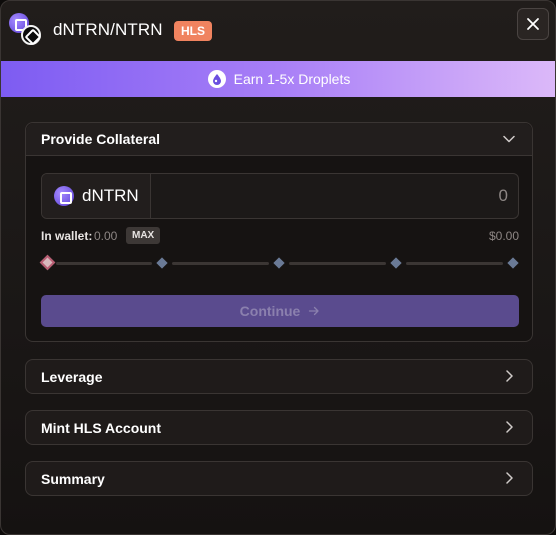  What do you see at coordinates (101, 427) in the screenshot?
I see `mint-hls-account-title: Mint HLS Account` at bounding box center [101, 427].